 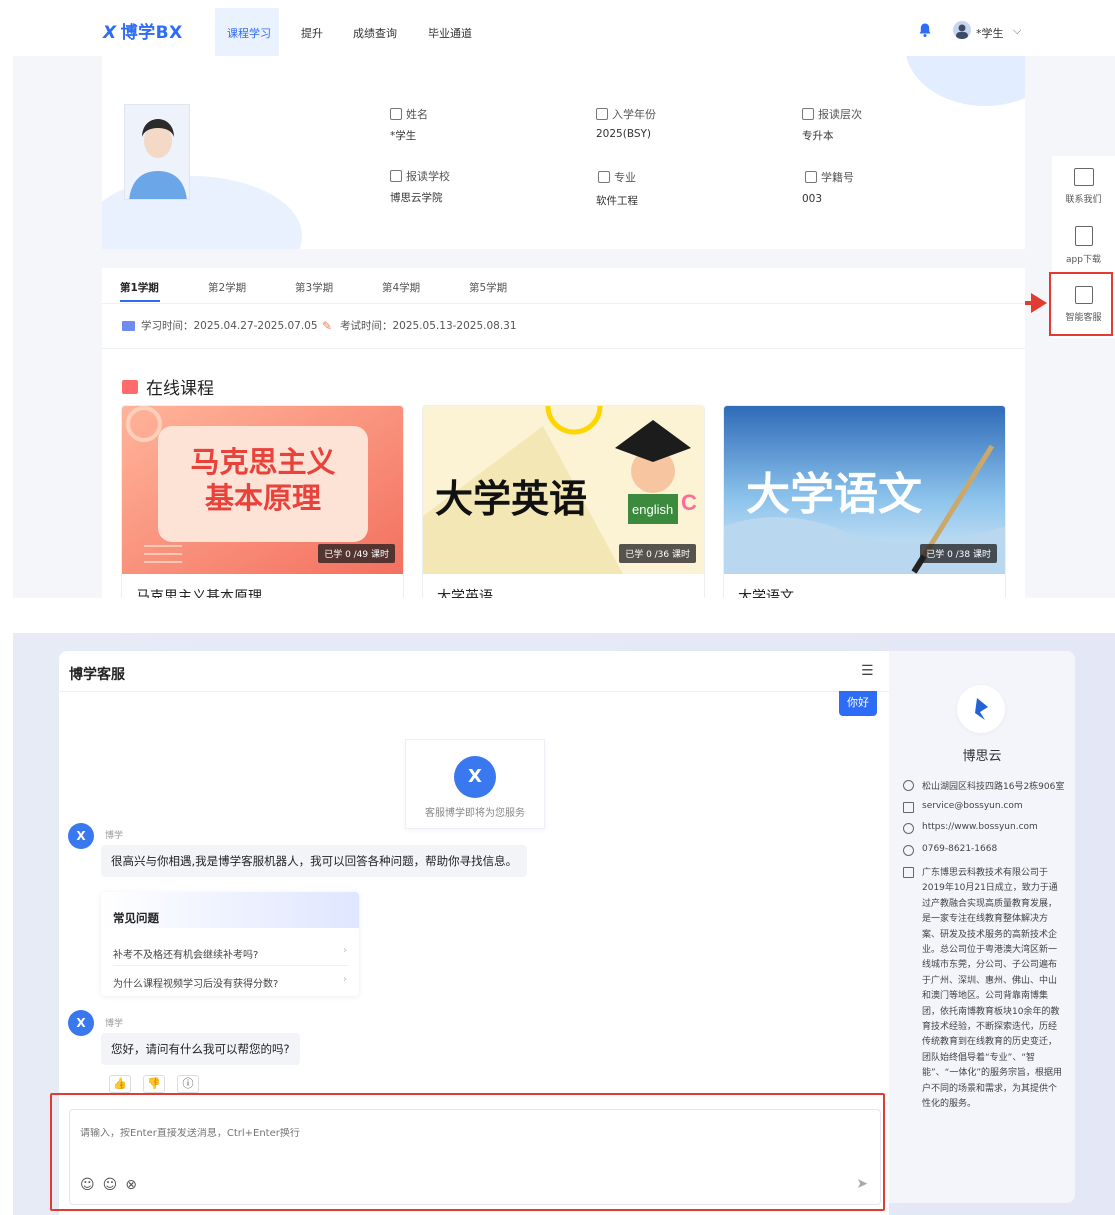 What do you see at coordinates (811, 177) in the screenshot?
I see `number-icon` at bounding box center [811, 177].